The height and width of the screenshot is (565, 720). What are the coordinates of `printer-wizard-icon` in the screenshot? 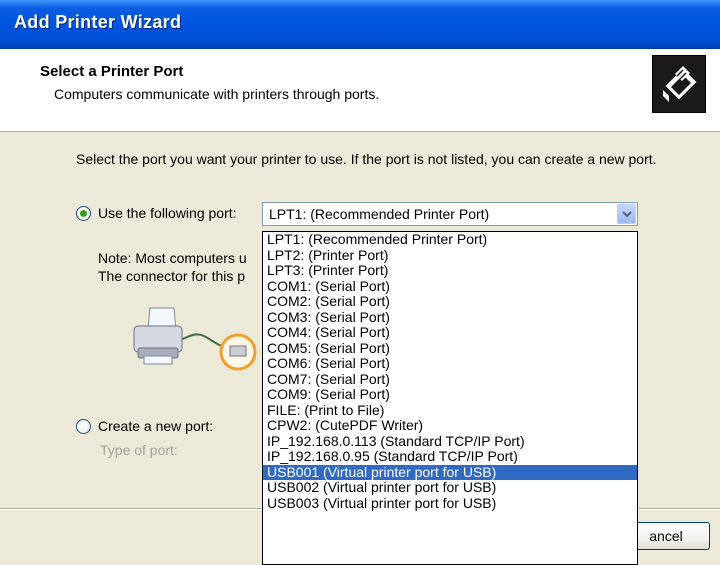 It's located at (679, 84).